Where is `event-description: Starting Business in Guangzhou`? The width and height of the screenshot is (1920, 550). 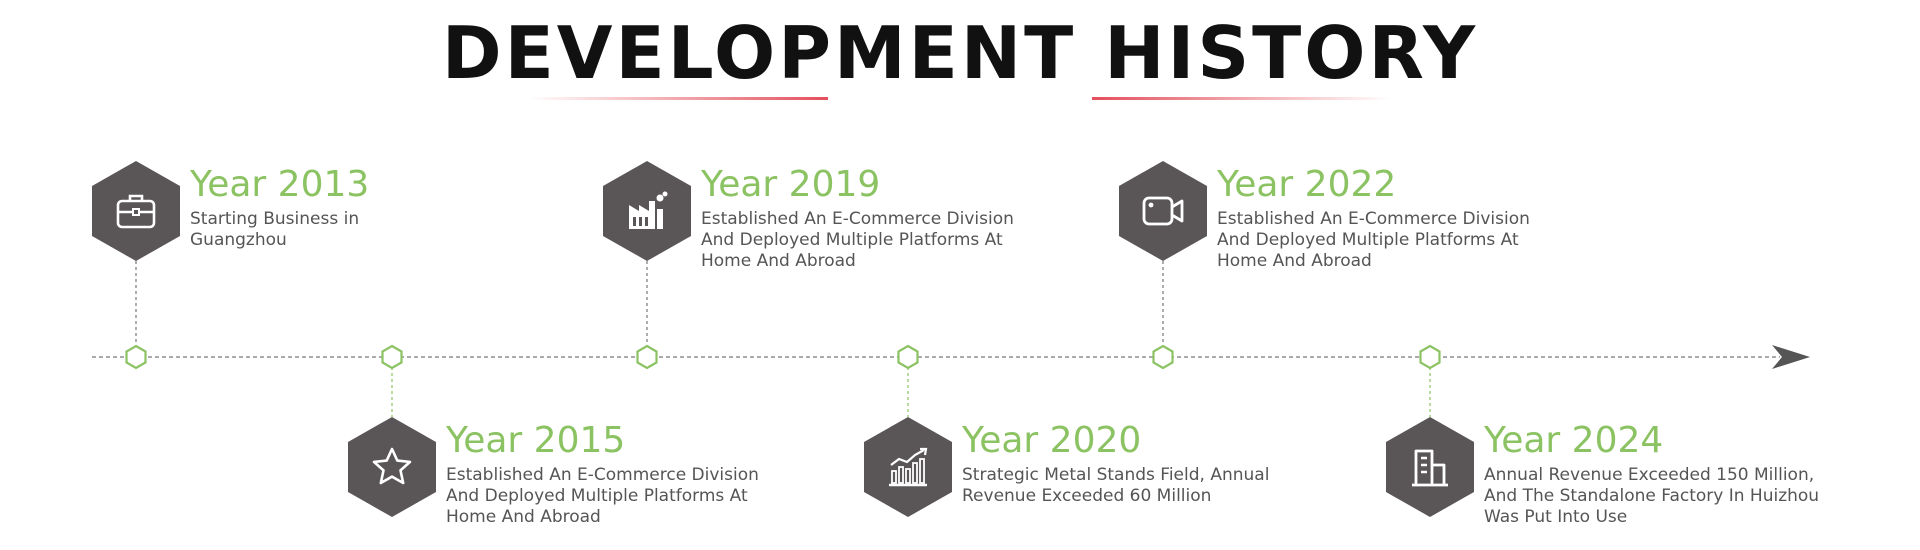
event-description: Starting Business in Guangzhou is located at coordinates (274, 230).